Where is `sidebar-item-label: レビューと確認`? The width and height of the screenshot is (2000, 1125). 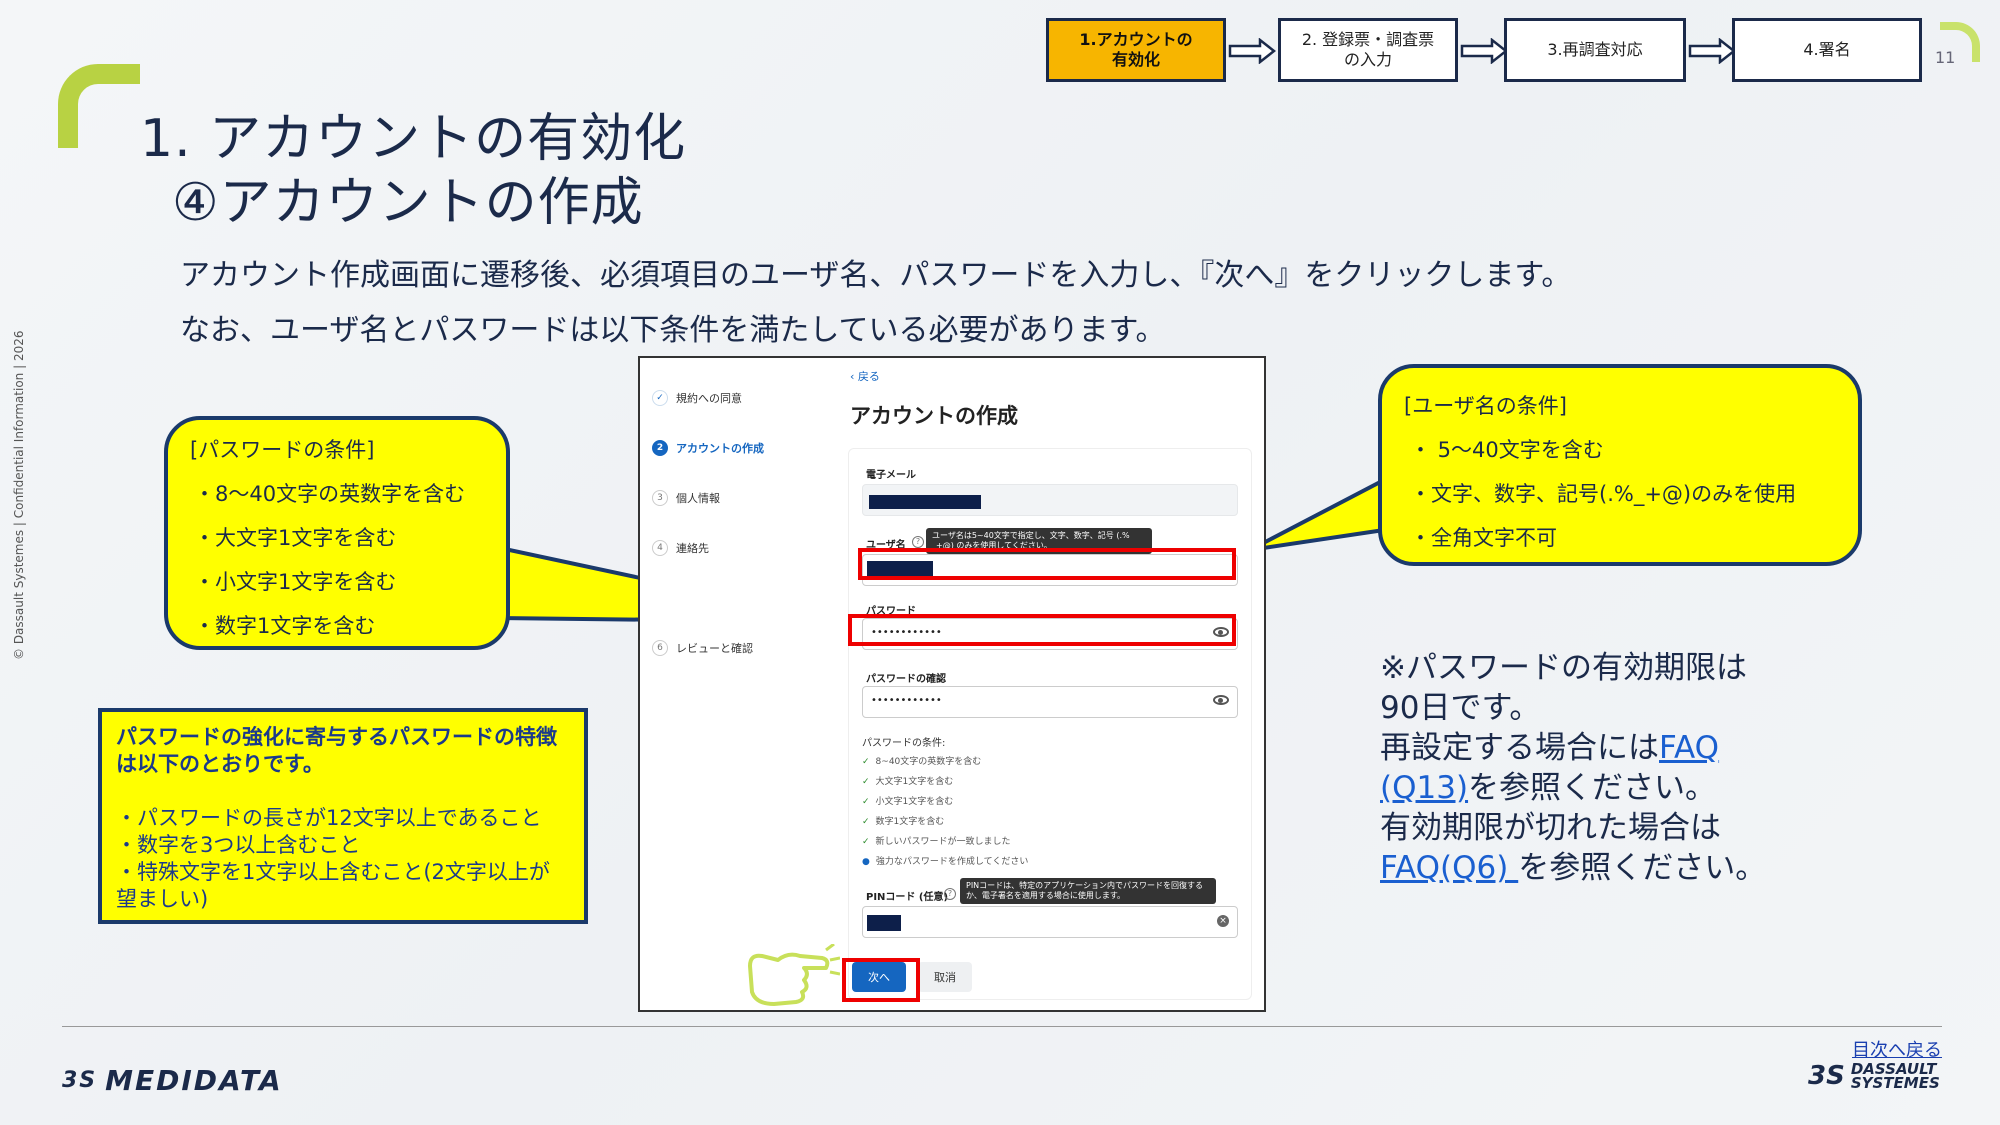
sidebar-item-label: レビューと確認 is located at coordinates (714, 648).